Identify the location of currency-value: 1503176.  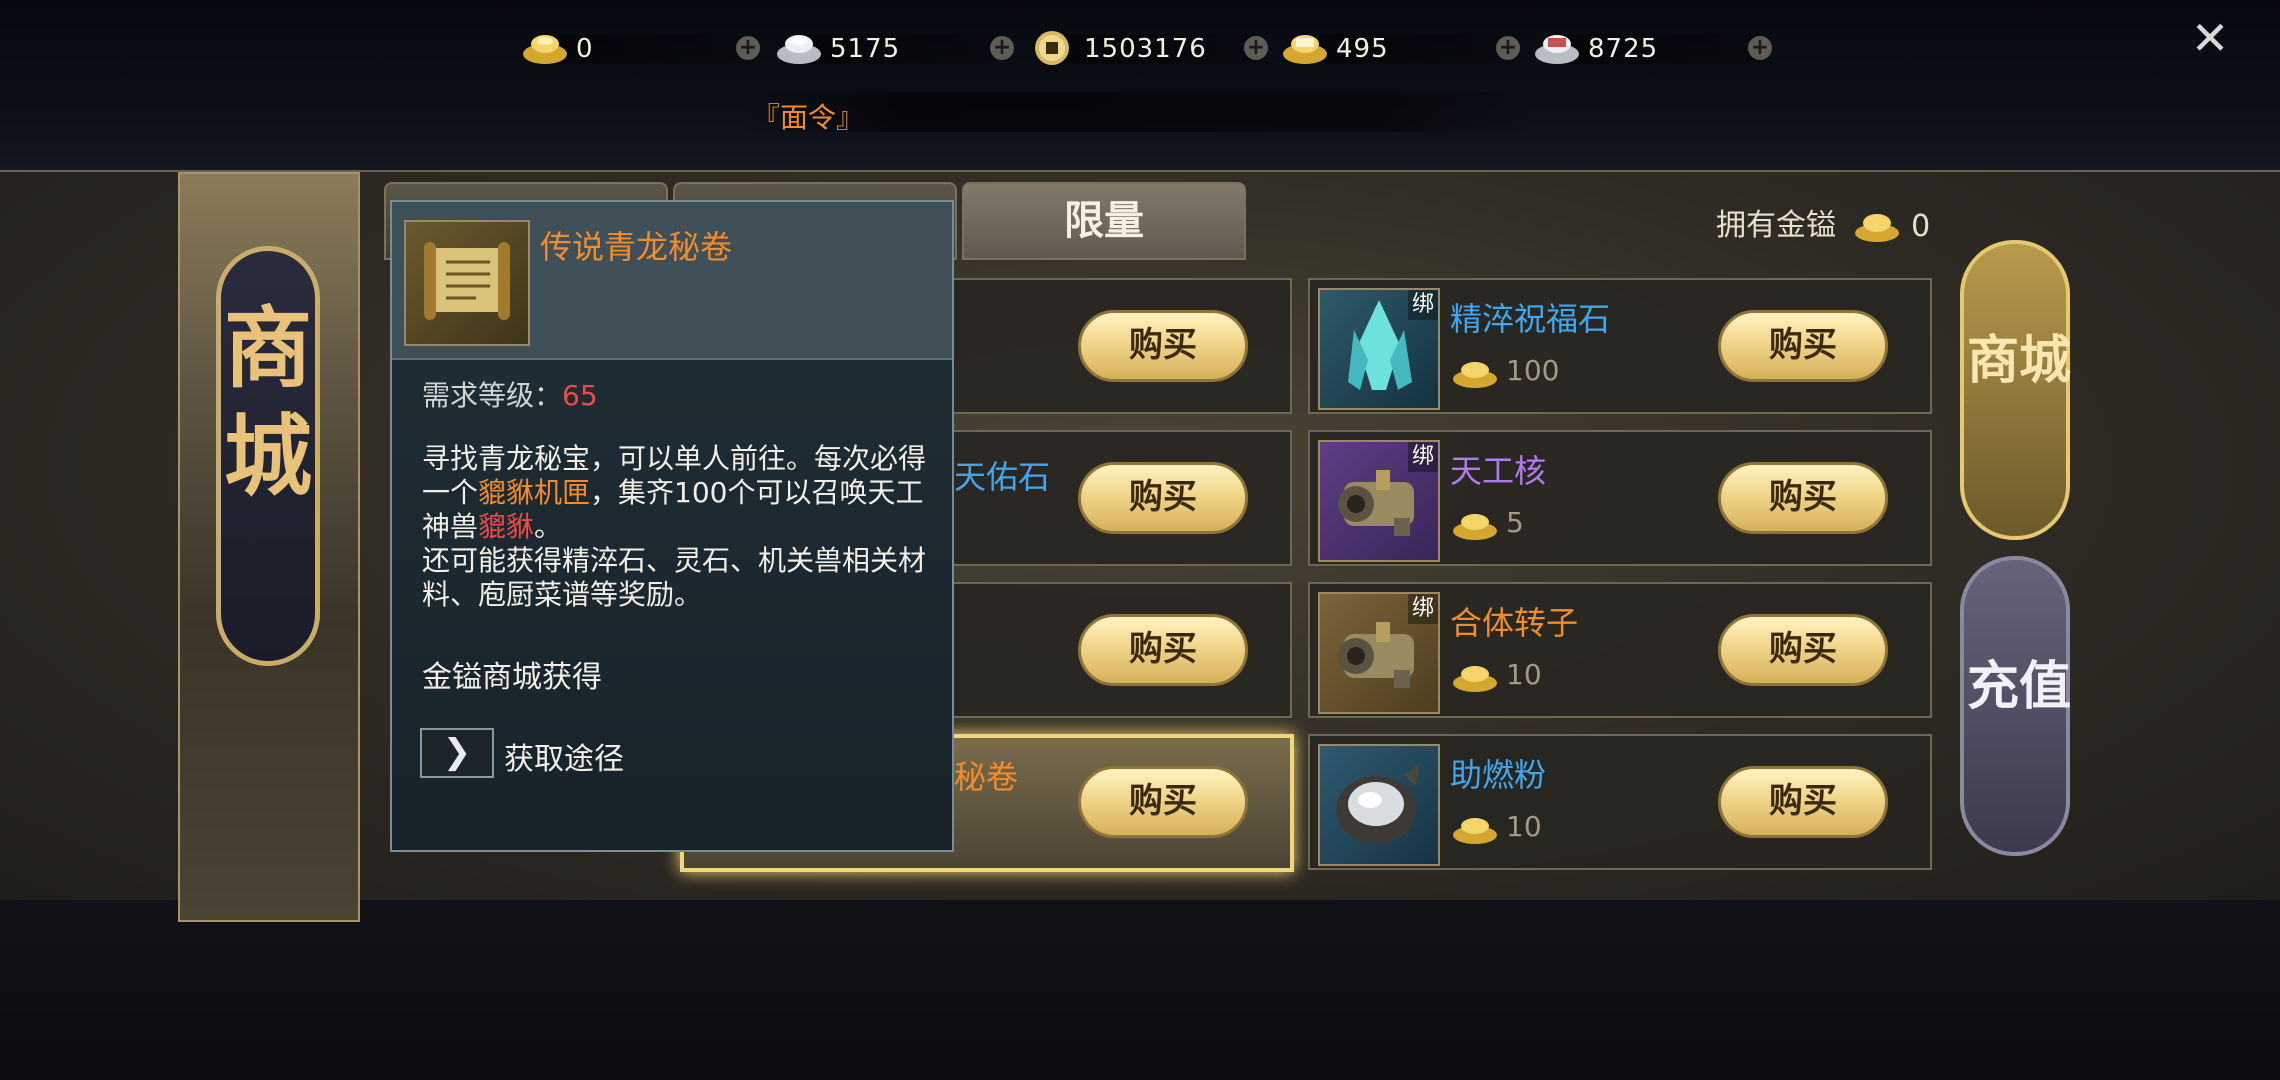
(1145, 49).